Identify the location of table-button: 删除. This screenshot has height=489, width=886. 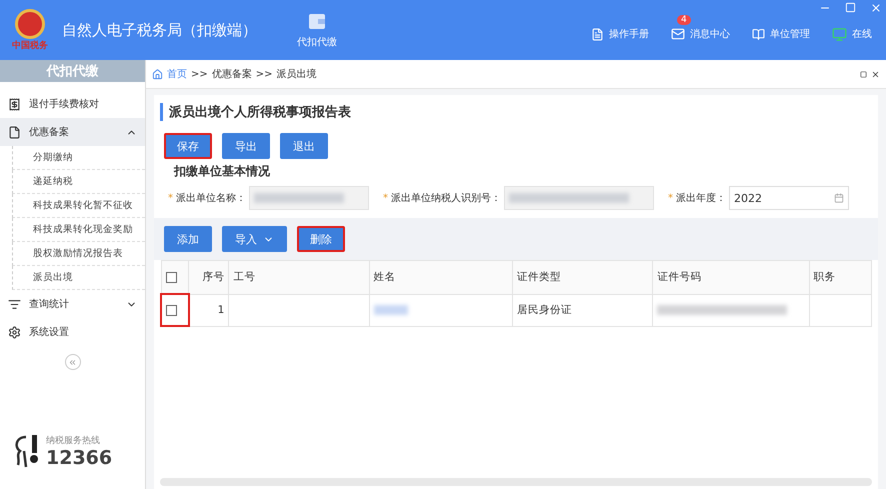
(321, 239).